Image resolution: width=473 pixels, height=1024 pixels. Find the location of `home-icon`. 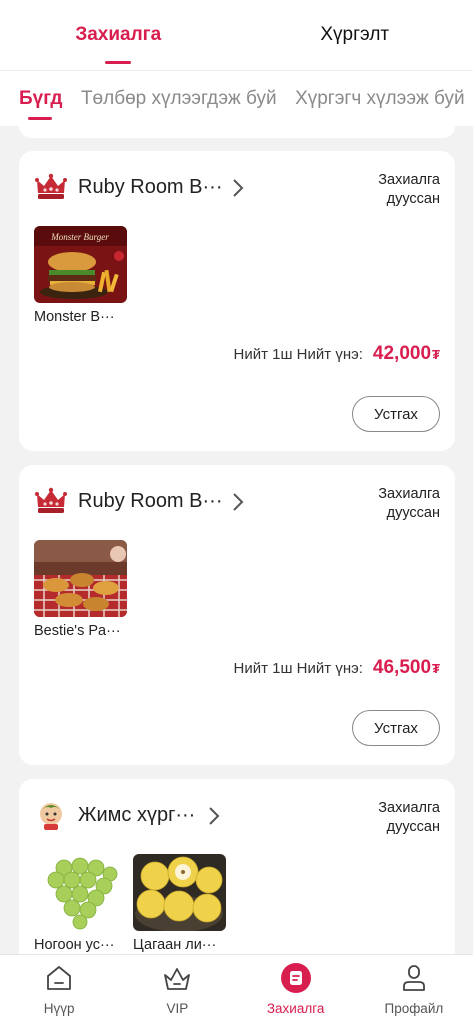

home-icon is located at coordinates (59, 978).